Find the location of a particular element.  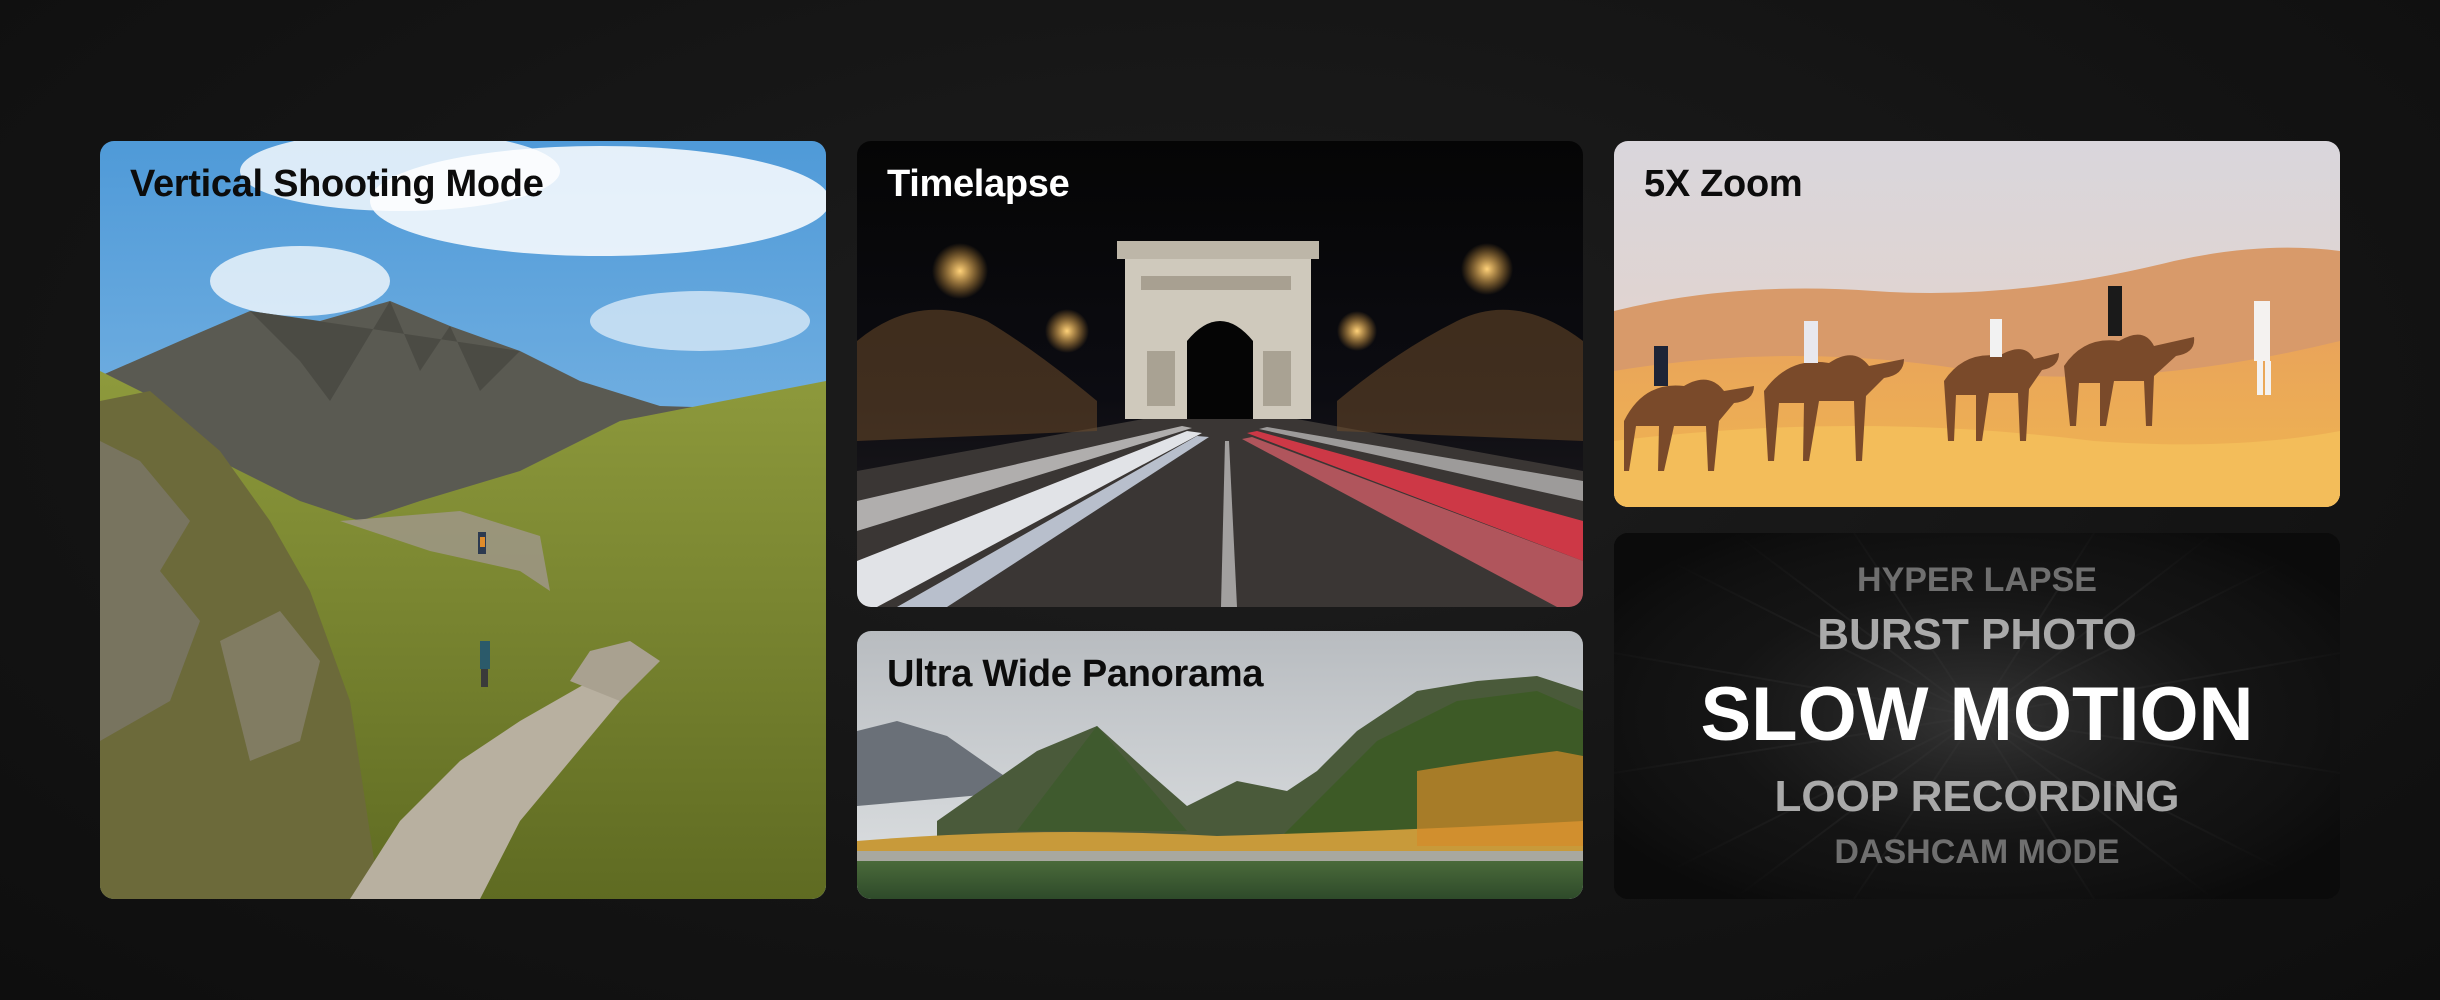

mode-dashcam: DASHCAM MODE is located at coordinates (1976, 852).